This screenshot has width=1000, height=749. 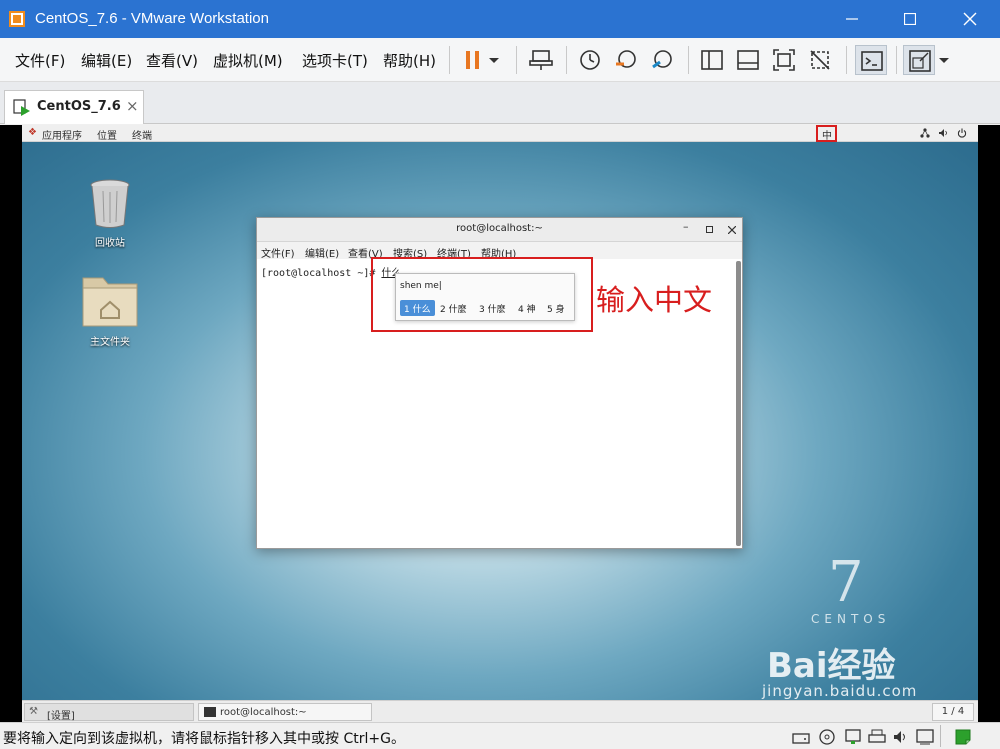 I want to click on terminal-scrollbar, so click(x=738, y=403).